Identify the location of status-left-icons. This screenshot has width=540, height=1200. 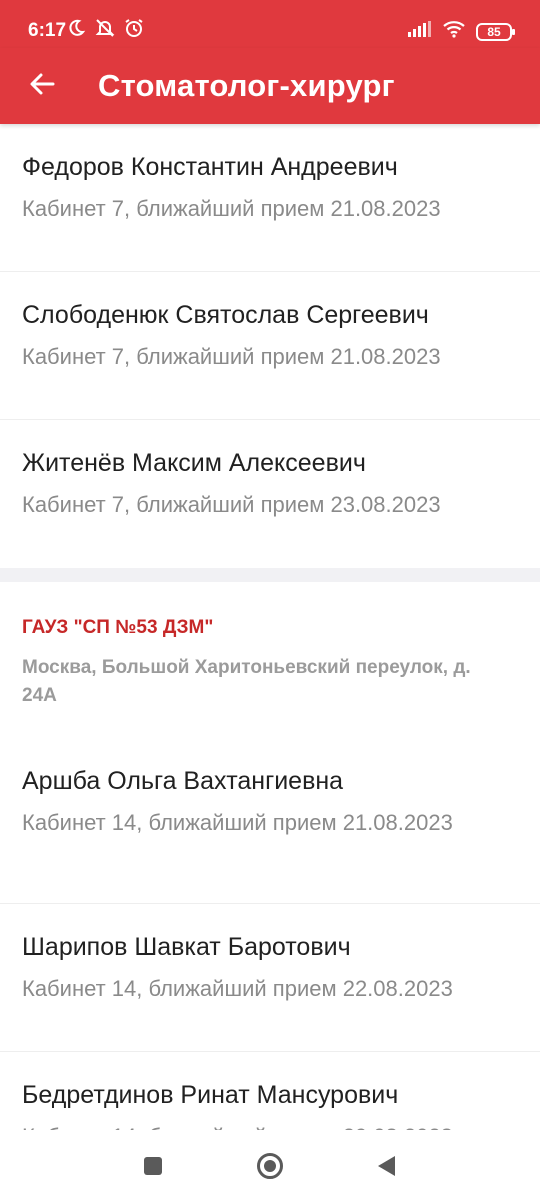
(105, 30).